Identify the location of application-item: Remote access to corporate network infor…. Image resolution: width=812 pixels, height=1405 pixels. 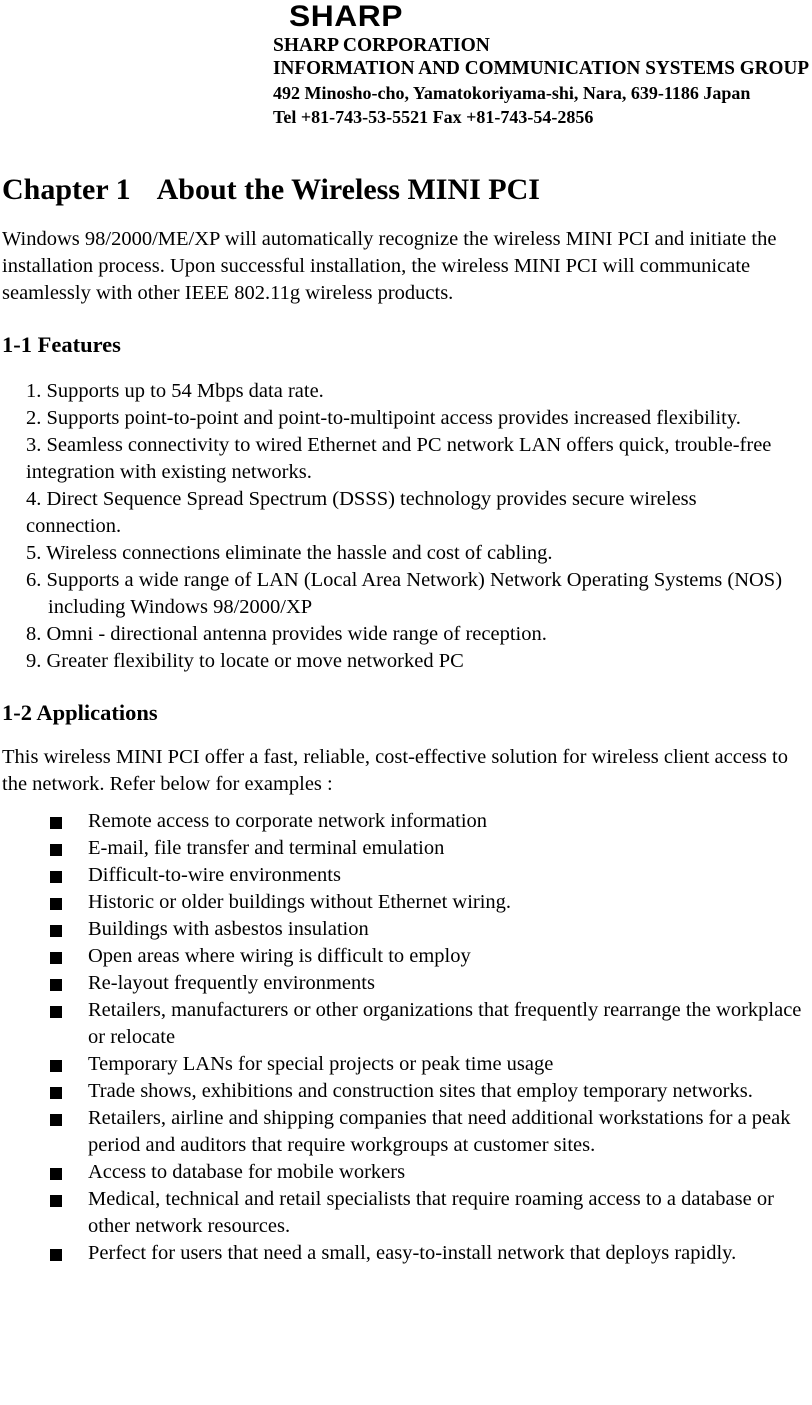
(431, 821).